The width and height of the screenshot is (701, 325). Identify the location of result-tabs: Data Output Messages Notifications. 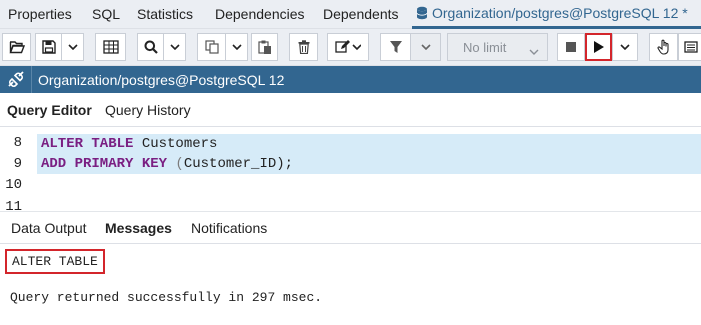
(350, 227).